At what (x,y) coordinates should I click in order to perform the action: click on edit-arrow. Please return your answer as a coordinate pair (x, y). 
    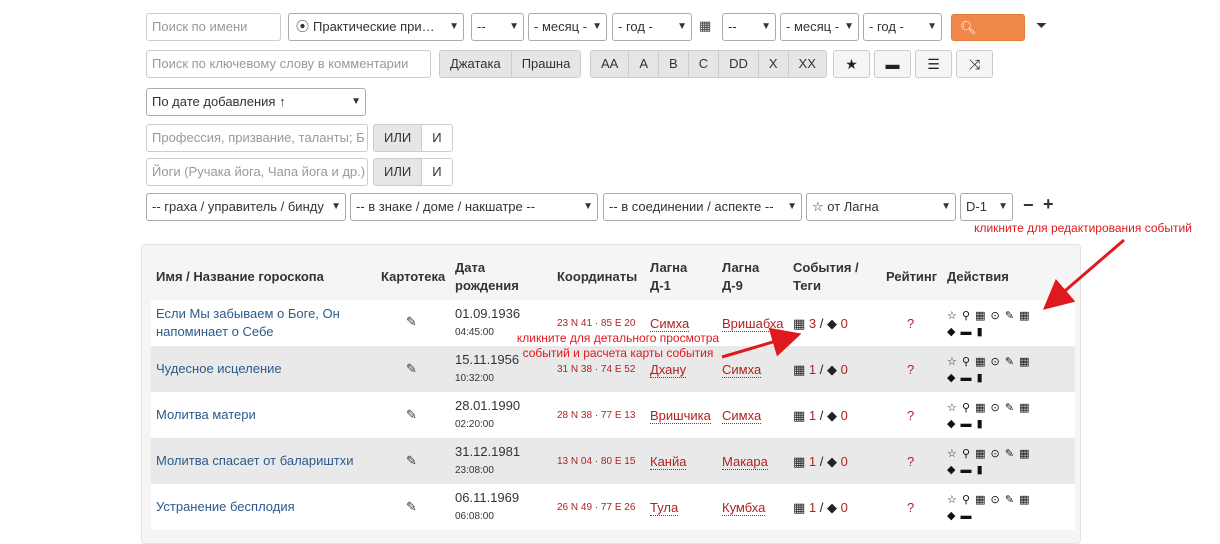
    Looking at the image, I should click on (1083, 274).